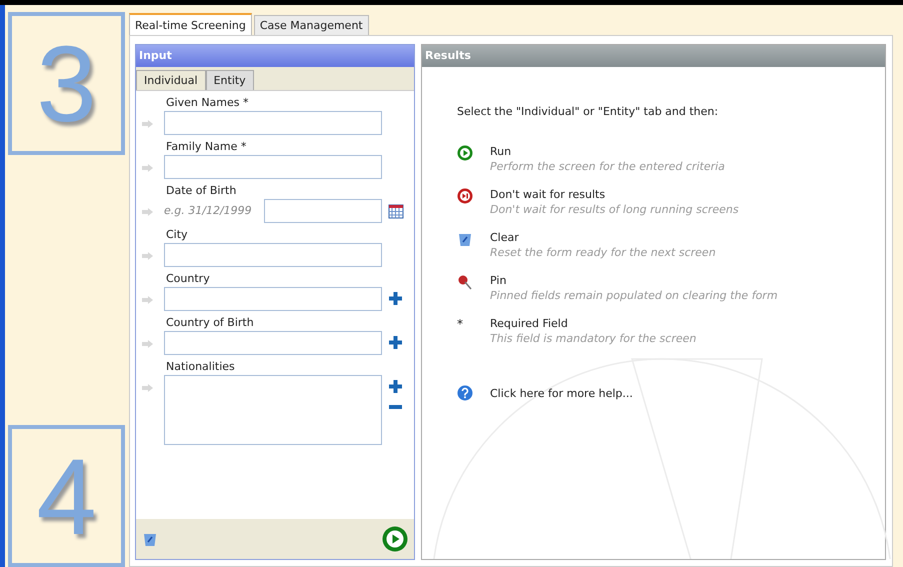 The image size is (903, 567). I want to click on field-label: Country, so click(188, 279).